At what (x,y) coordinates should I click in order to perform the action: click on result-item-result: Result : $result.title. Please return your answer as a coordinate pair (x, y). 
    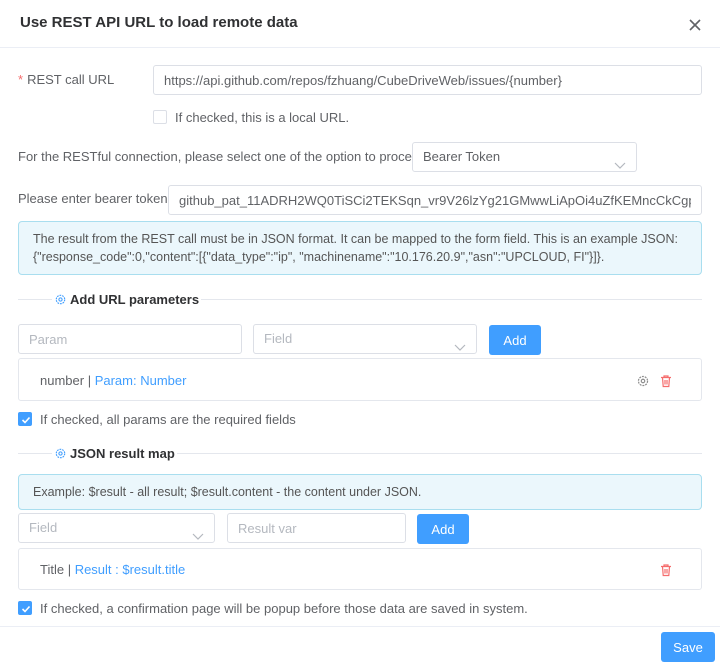
    Looking at the image, I should click on (130, 569).